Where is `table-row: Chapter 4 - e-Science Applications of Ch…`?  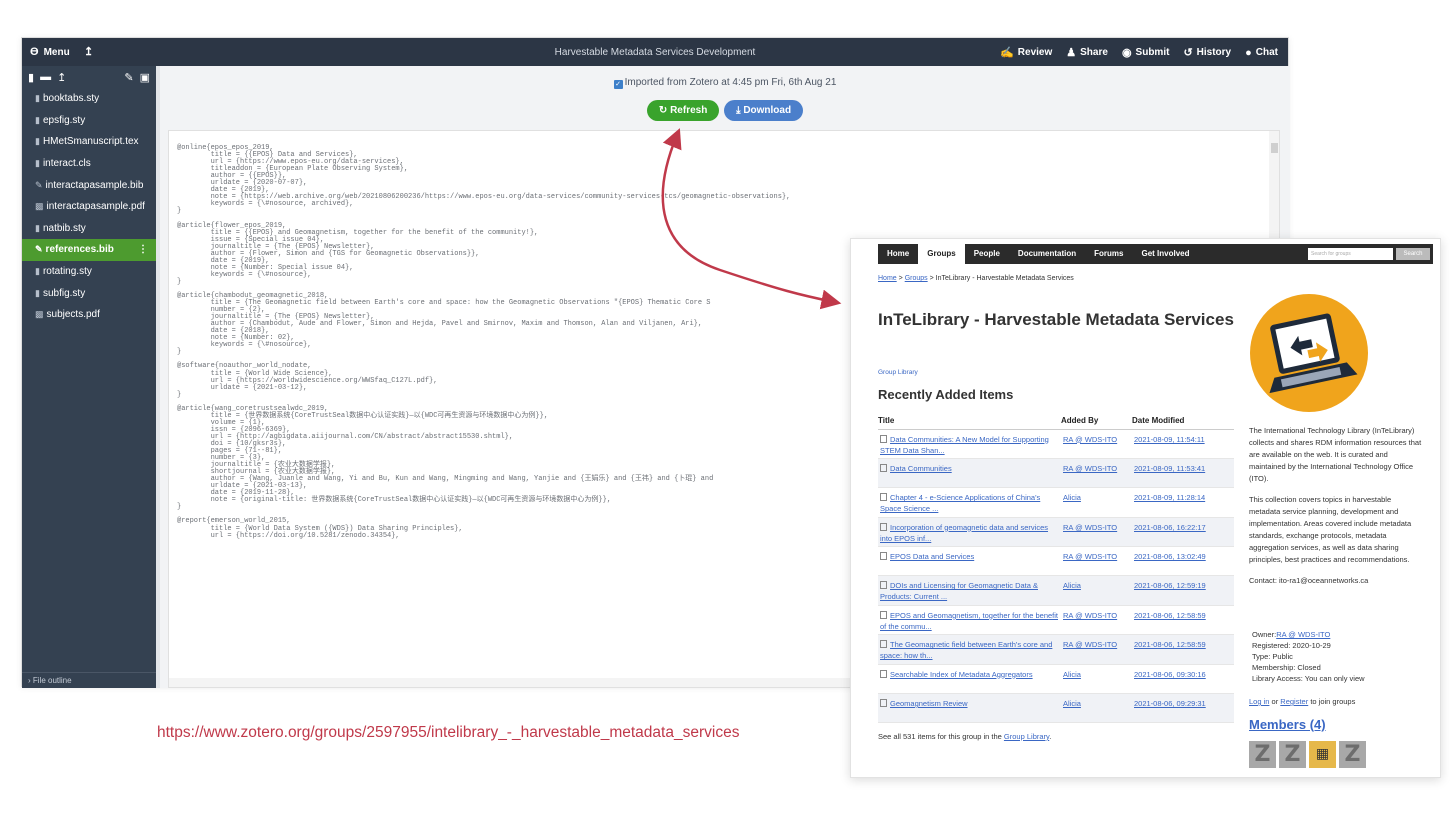
table-row: Chapter 4 - e-Science Applications of Ch… is located at coordinates (1056, 502).